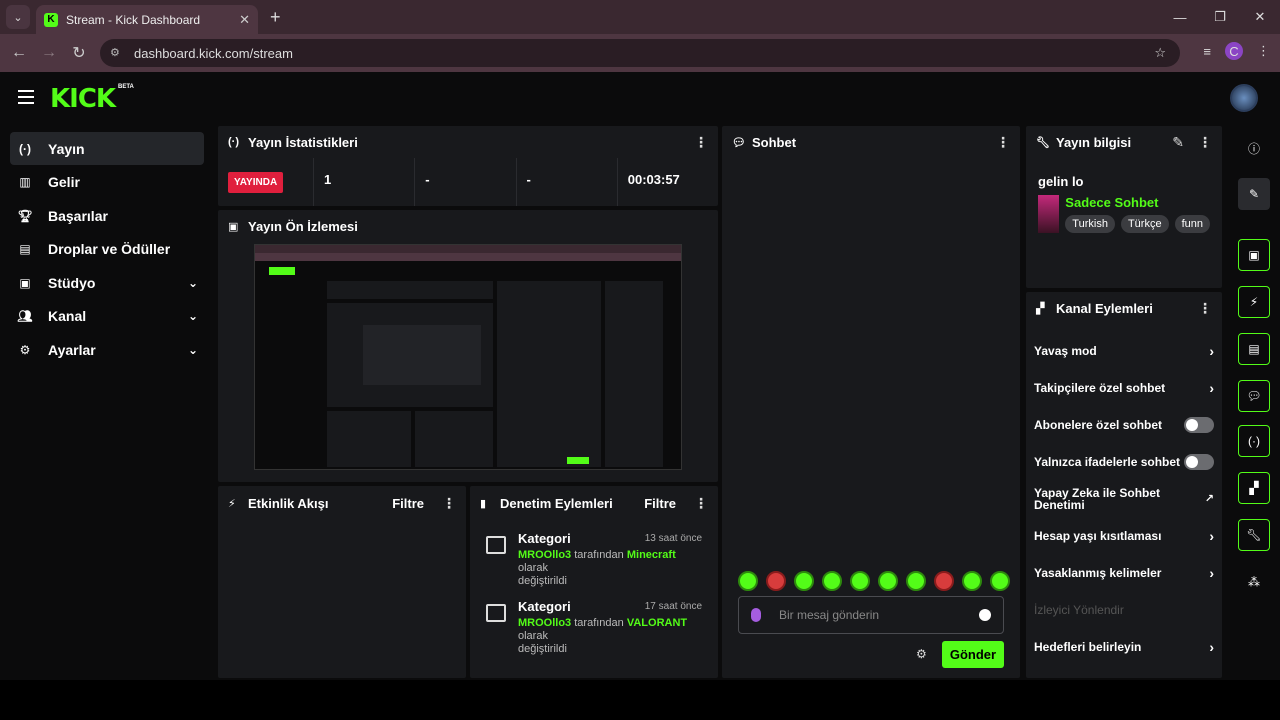 The width and height of the screenshot is (1280, 720). What do you see at coordinates (1254, 349) in the screenshot?
I see `document-icon: ▤` at bounding box center [1254, 349].